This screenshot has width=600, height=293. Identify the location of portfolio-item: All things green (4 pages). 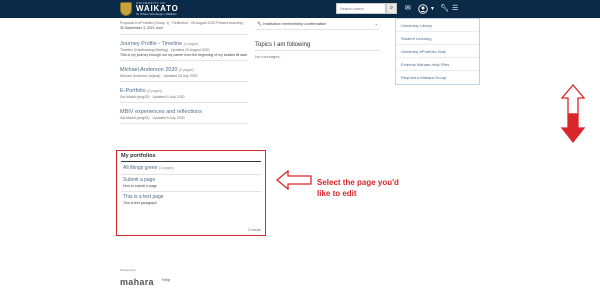
(191, 169).